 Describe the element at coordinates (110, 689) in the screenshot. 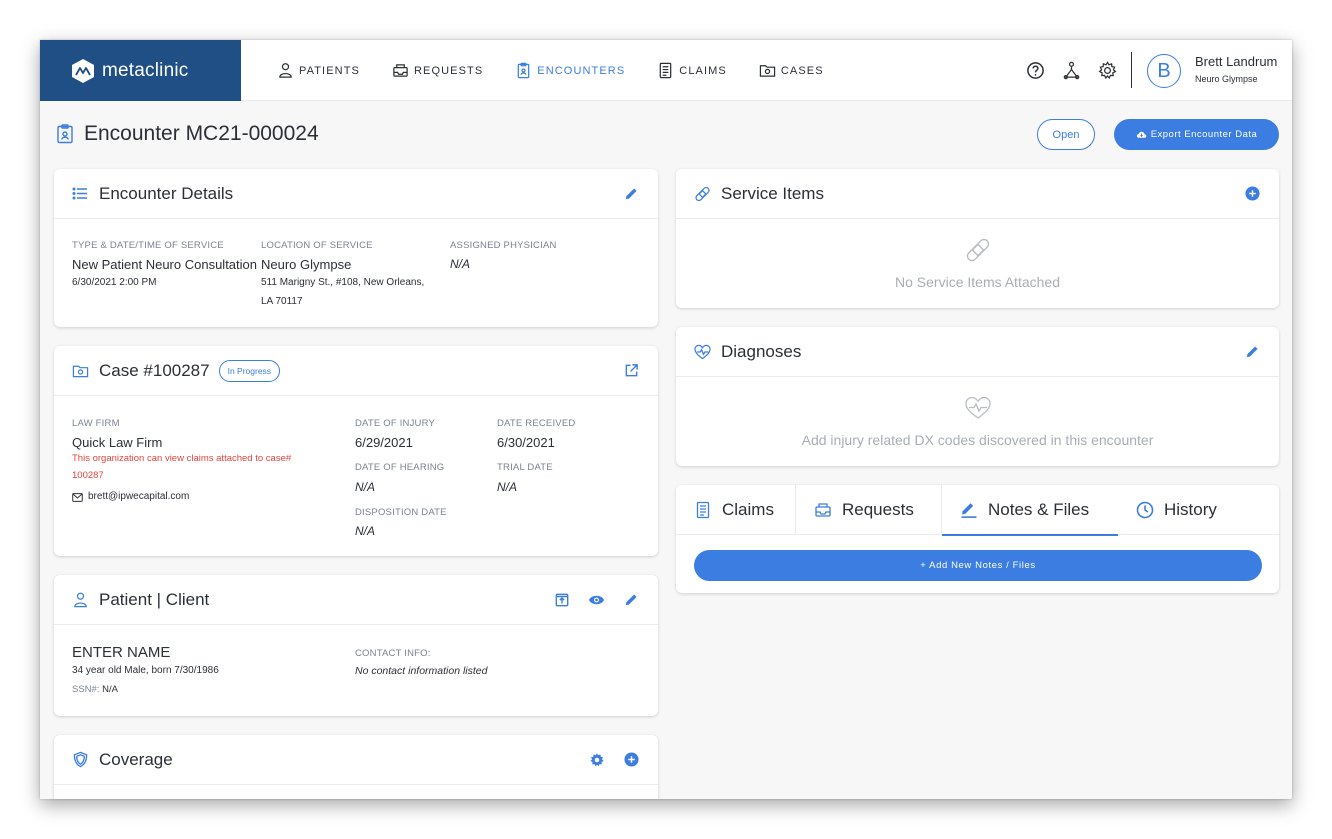

I see `ssn-value: N/A` at that location.